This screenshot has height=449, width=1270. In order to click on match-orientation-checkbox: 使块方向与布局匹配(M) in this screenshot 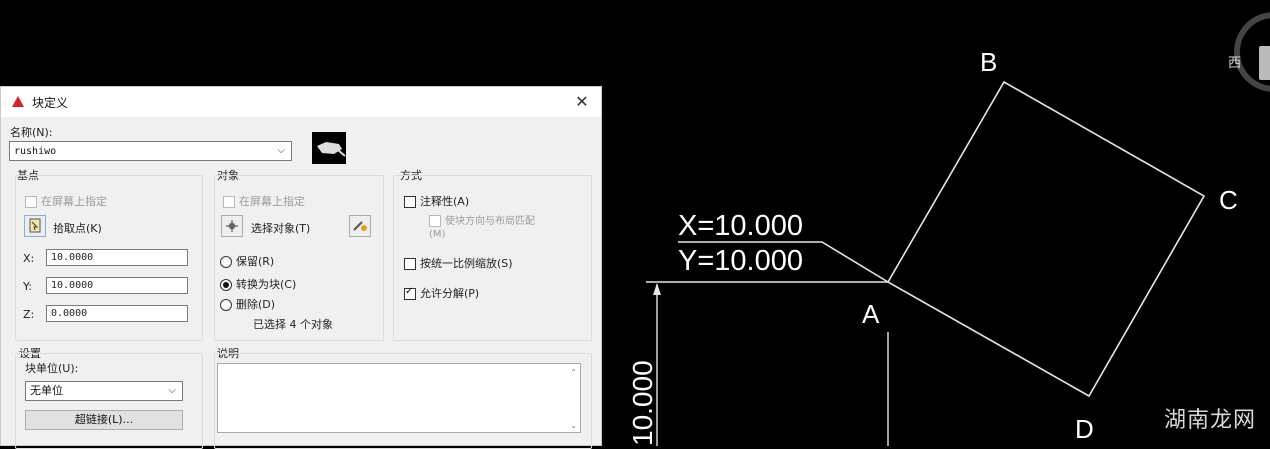, I will do `click(484, 228)`.